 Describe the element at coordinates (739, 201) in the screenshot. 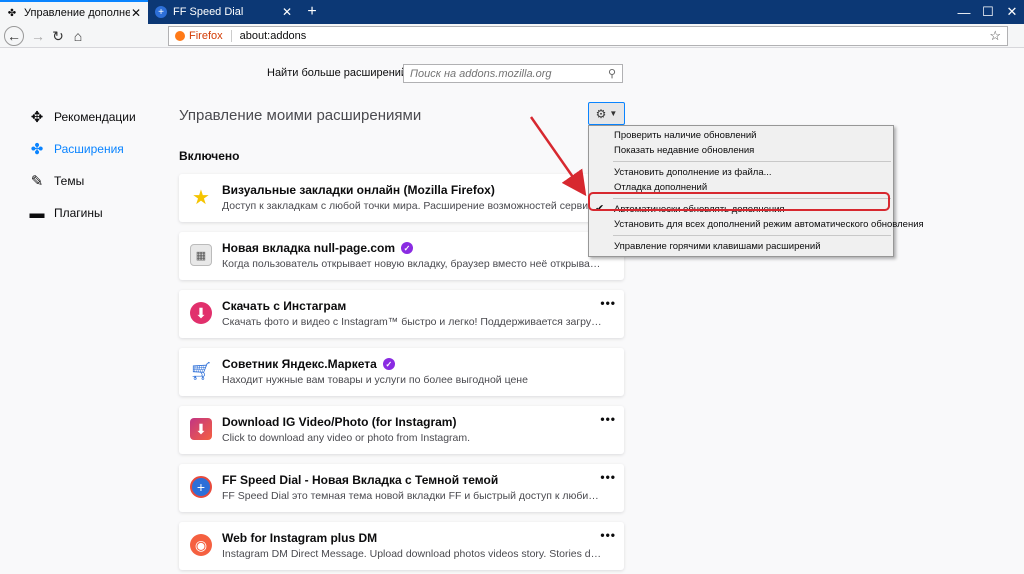

I see `highlight-annotation-box` at that location.